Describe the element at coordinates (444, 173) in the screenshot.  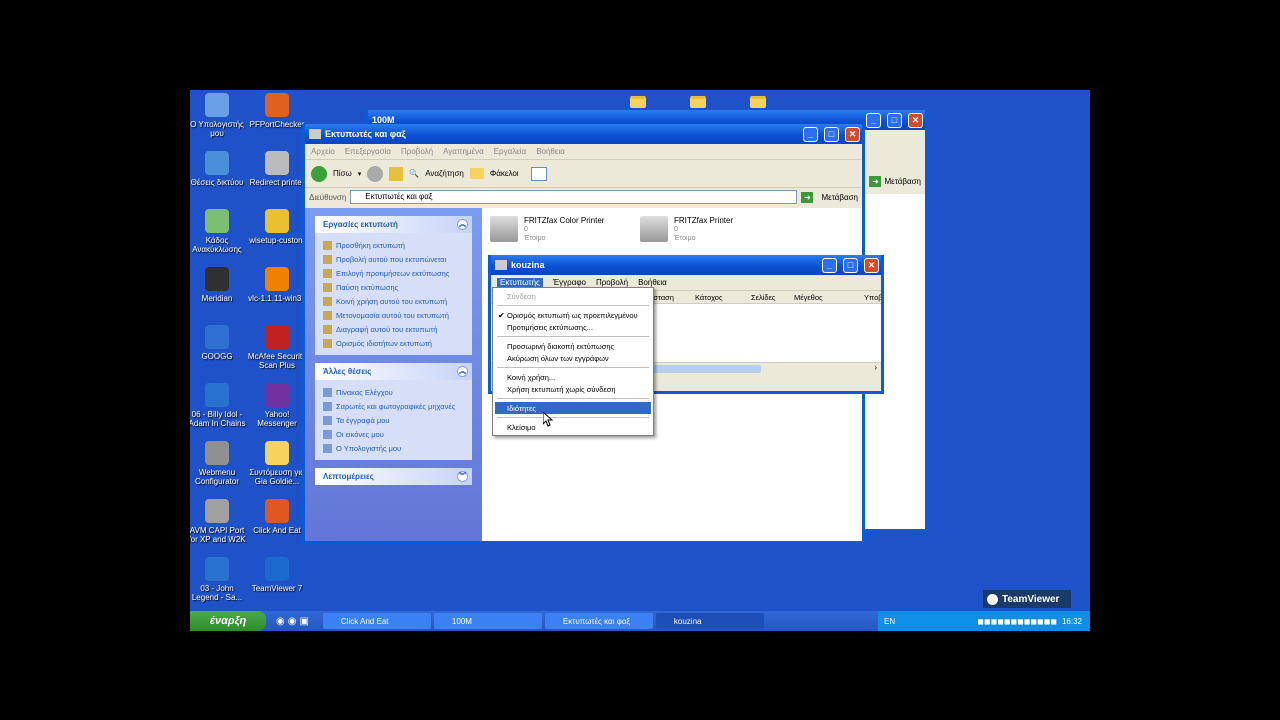
I see `search-button: Αναζήτηση` at that location.